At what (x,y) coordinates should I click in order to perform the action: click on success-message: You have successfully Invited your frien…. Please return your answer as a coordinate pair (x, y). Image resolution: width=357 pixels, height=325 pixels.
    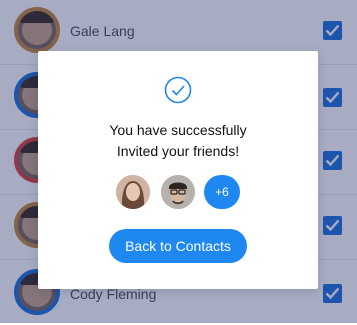
    Looking at the image, I should click on (178, 141).